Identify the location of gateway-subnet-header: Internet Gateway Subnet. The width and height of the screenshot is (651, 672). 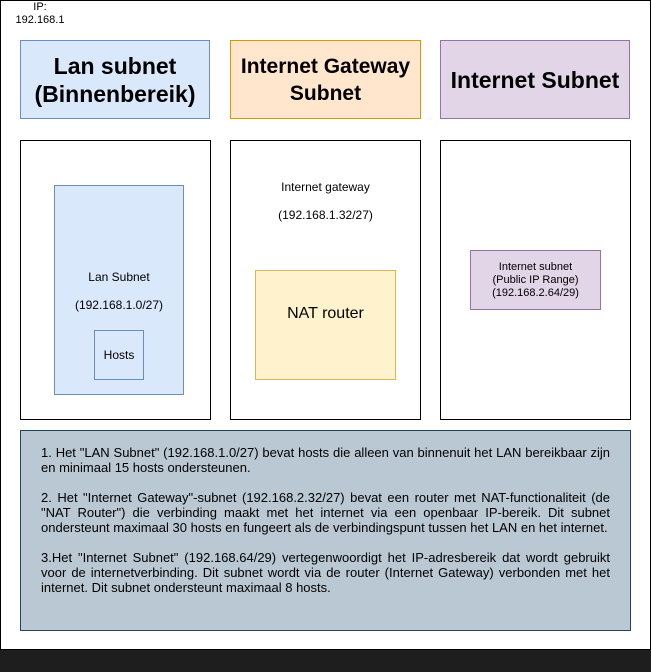
(325, 79).